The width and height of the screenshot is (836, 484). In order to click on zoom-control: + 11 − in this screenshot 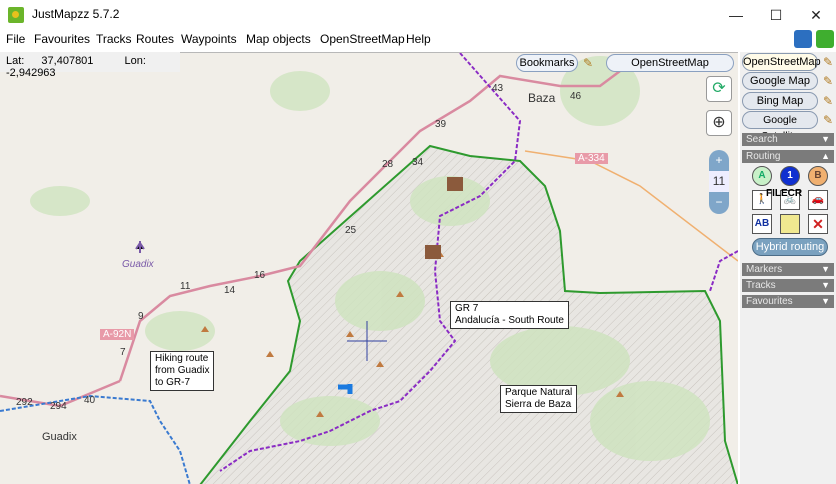, I will do `click(719, 182)`.